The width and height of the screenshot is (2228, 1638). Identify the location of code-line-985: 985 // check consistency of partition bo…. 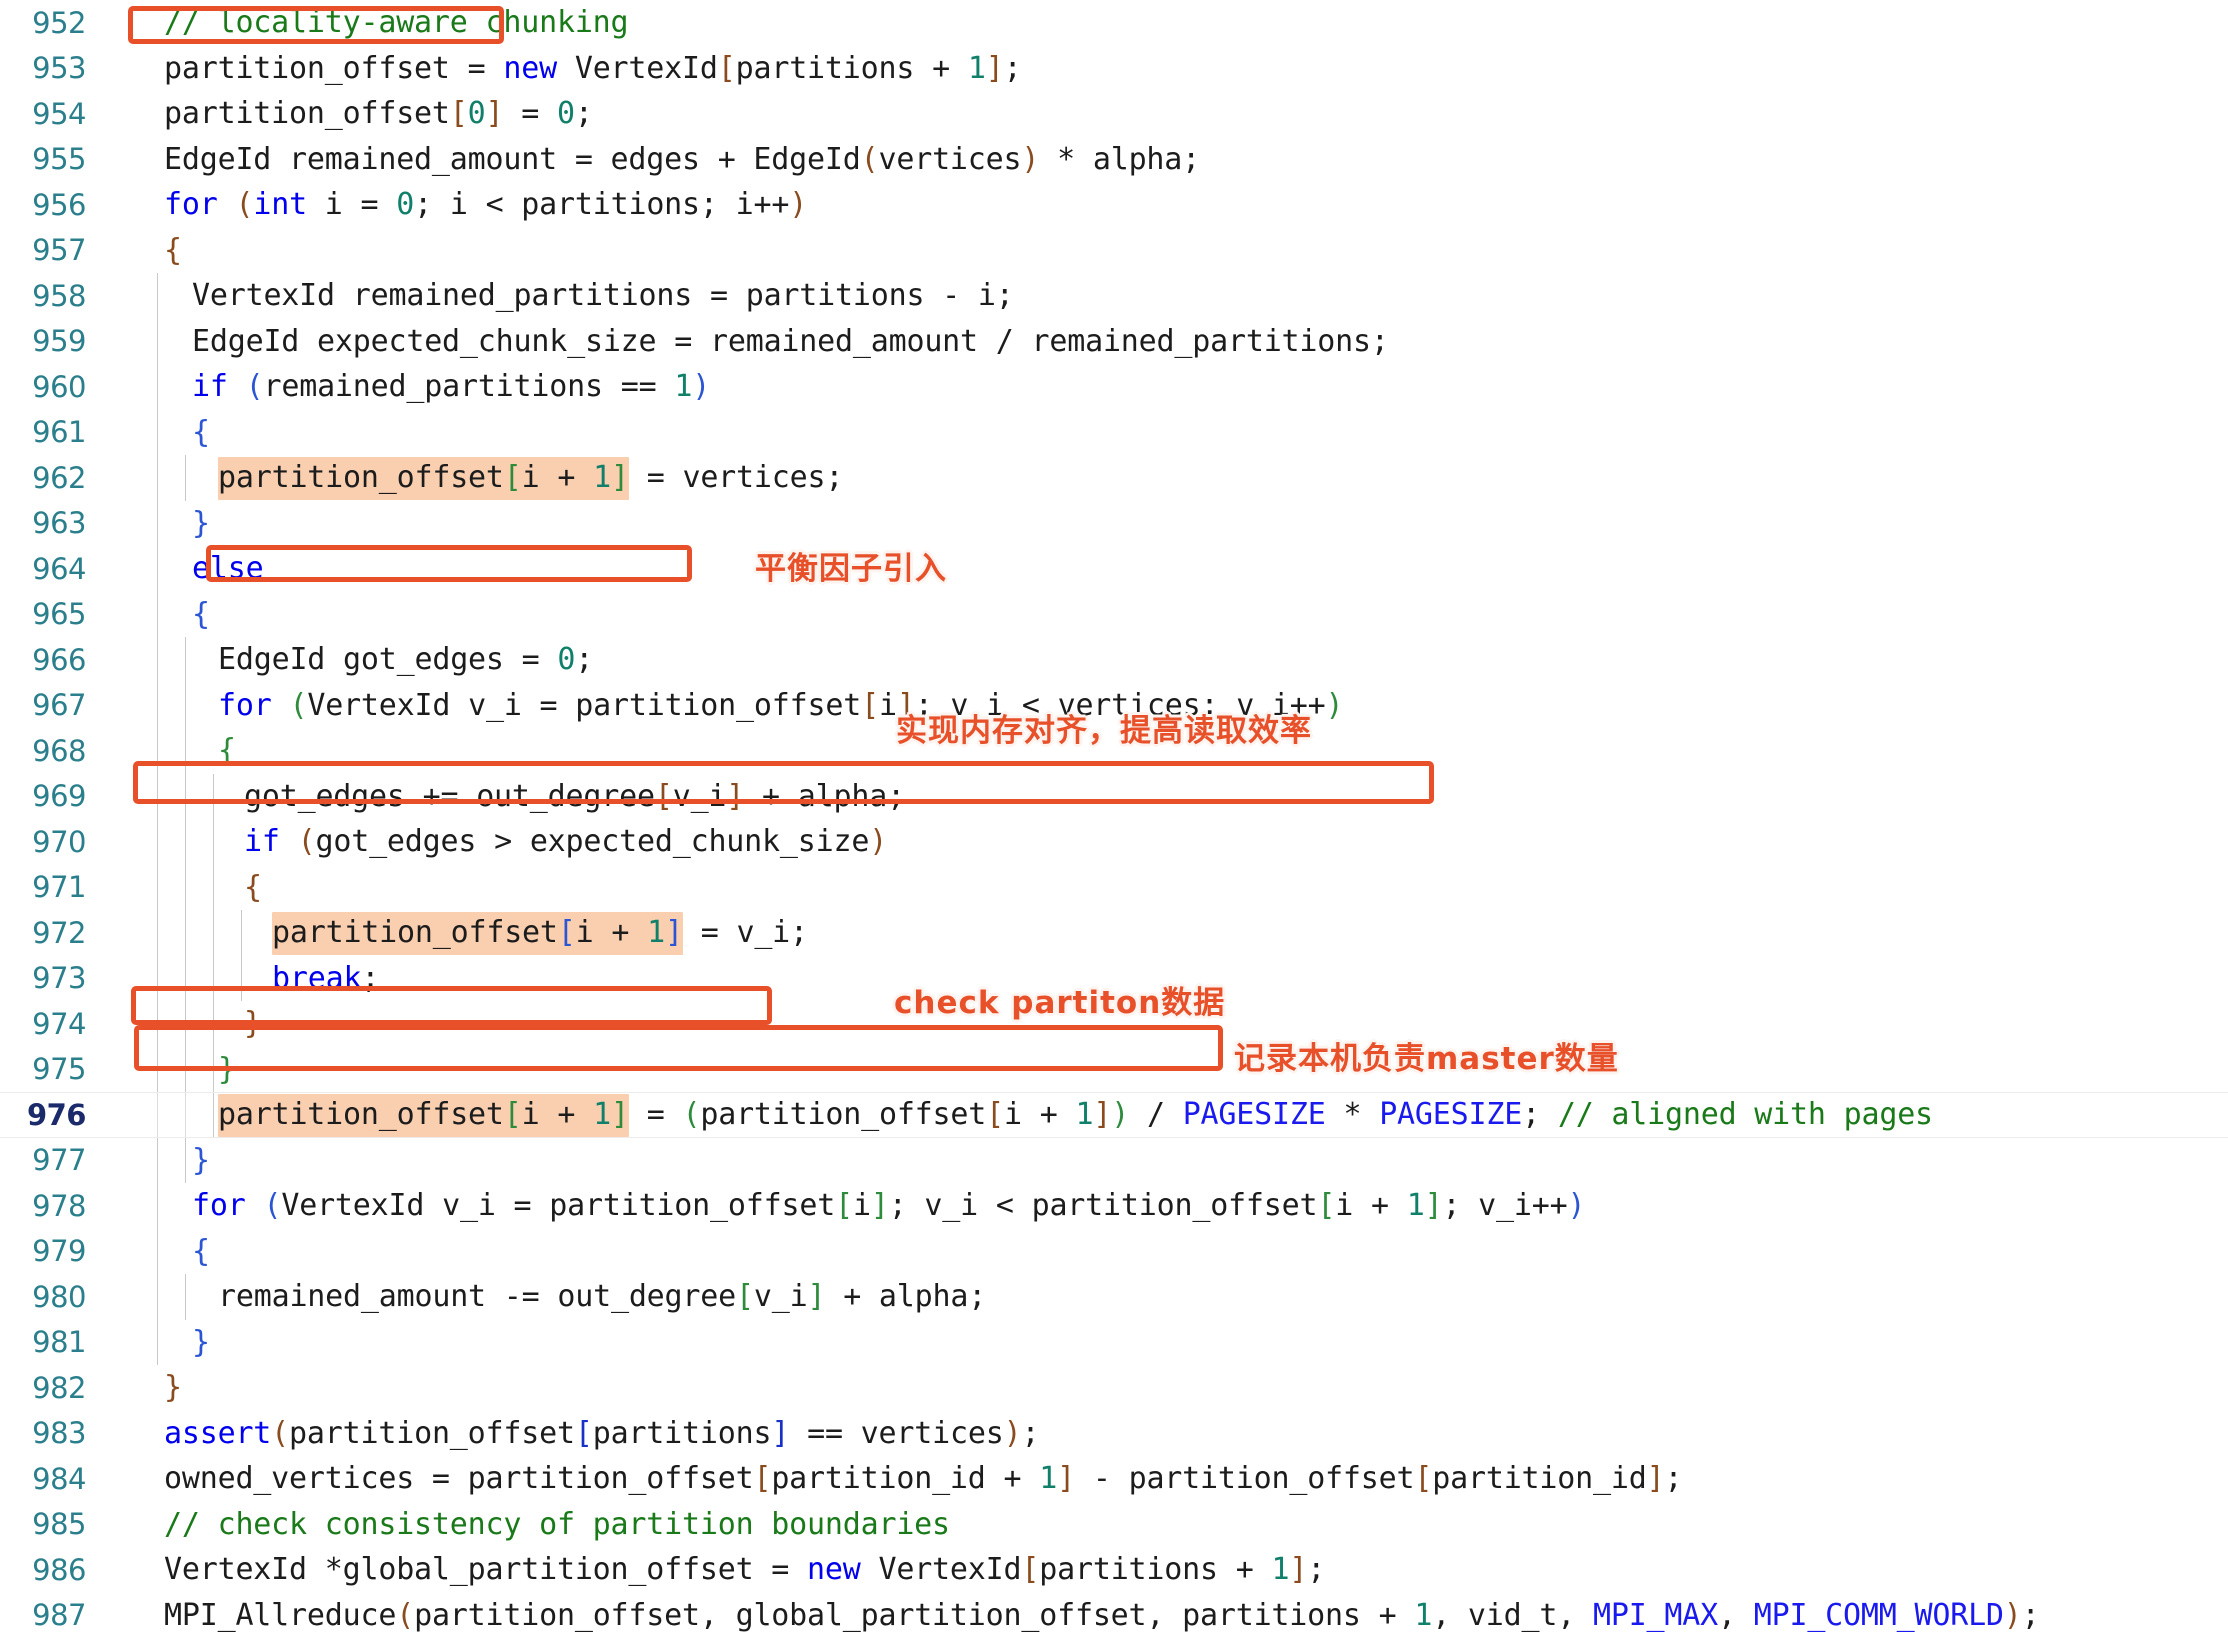
(1114, 1525).